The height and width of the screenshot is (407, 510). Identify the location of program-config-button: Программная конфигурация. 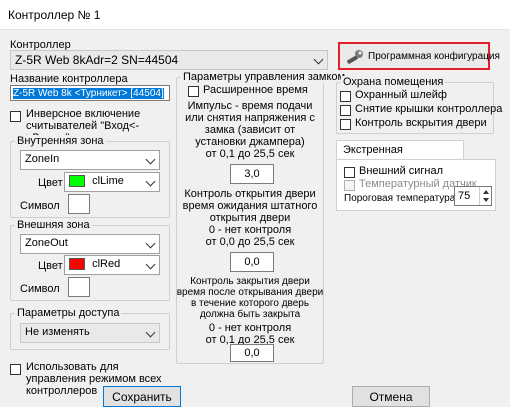
(419, 56).